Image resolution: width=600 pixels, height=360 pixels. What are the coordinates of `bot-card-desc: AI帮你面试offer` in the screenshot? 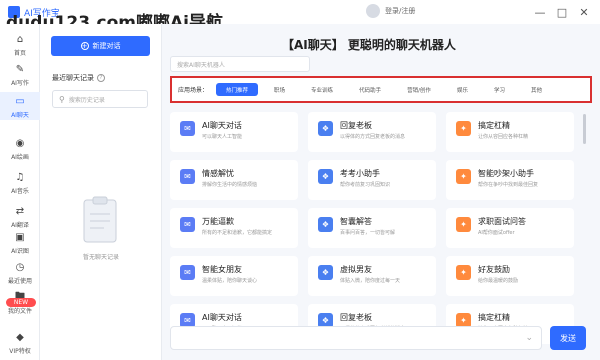 It's located at (496, 233).